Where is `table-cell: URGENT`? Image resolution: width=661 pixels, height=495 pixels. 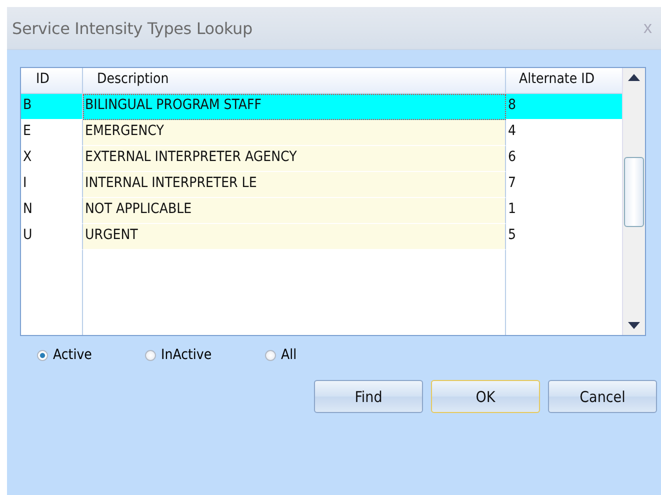
table-cell: URGENT is located at coordinates (294, 237).